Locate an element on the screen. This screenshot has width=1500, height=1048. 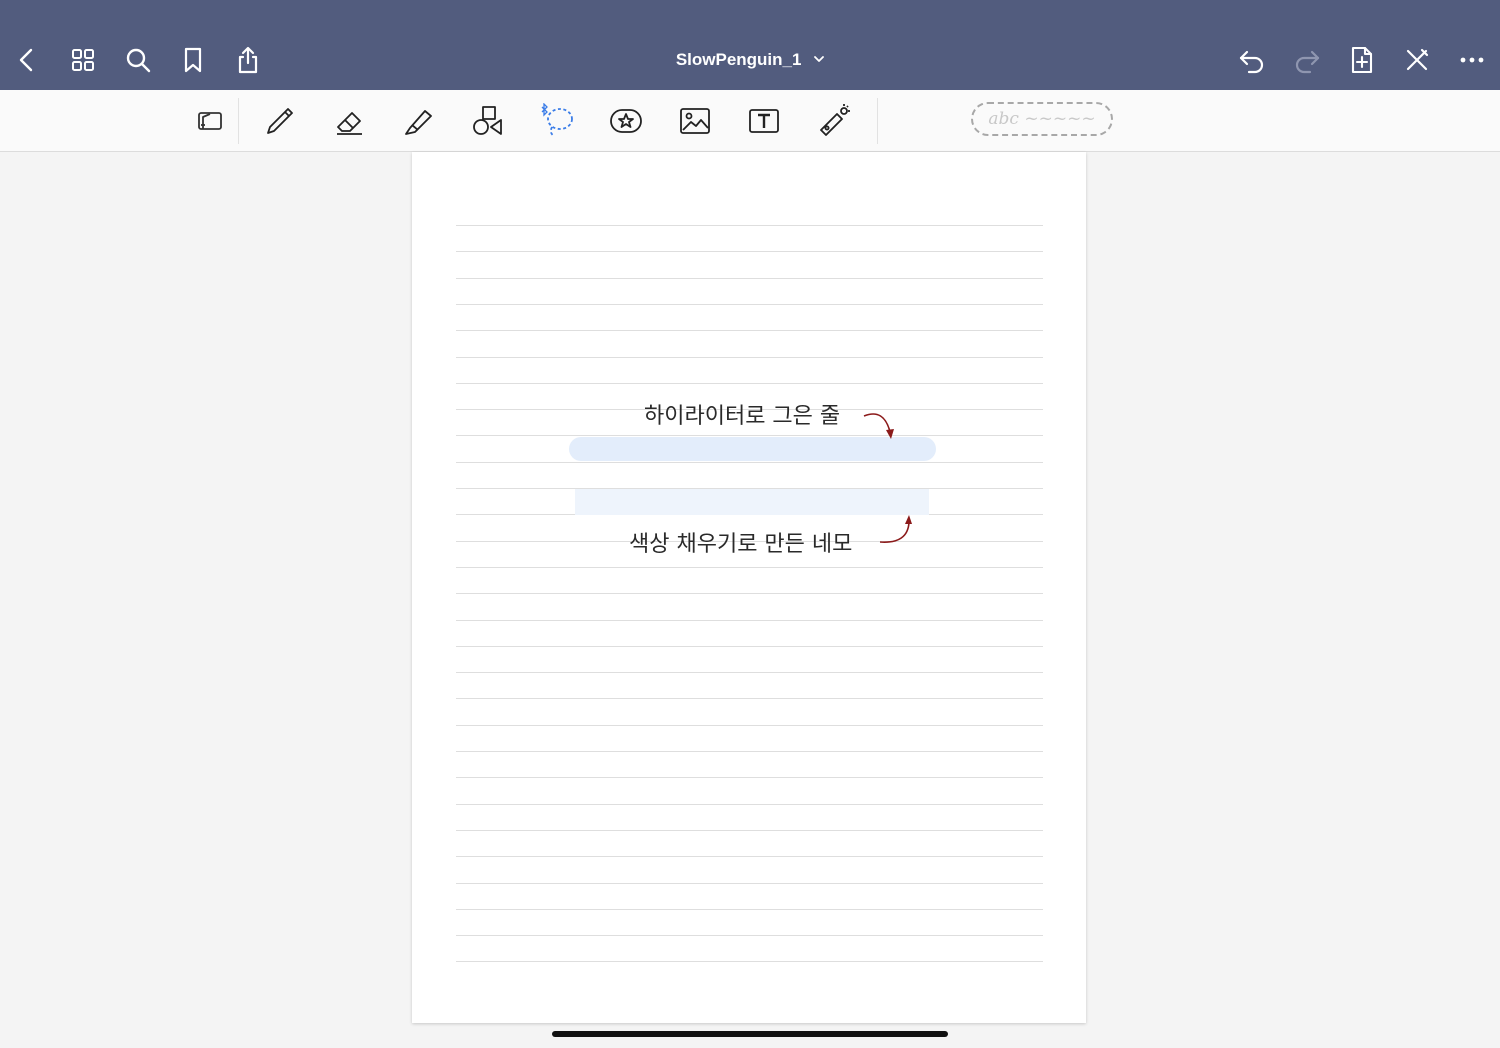
laser-pointer-icon is located at coordinates (834, 121).